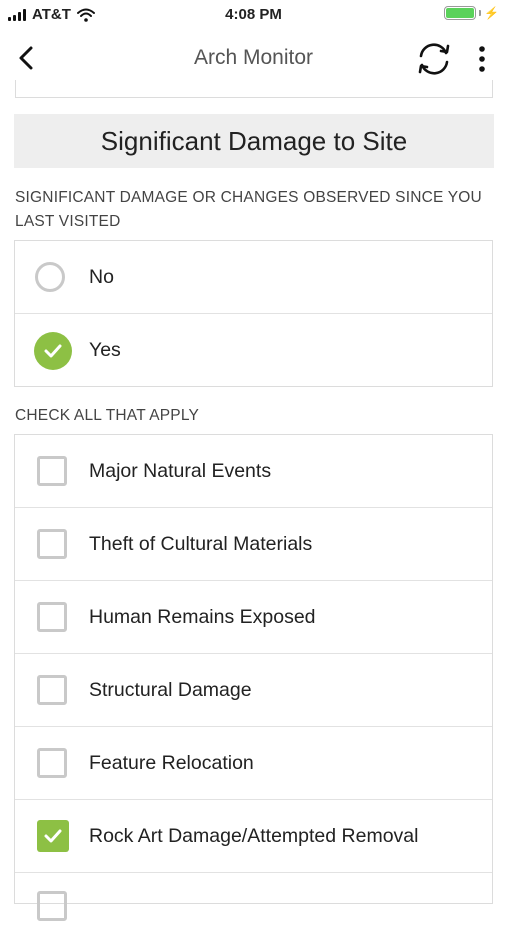 The width and height of the screenshot is (507, 946). Describe the element at coordinates (253, 690) in the screenshot. I see `checkbox-option-structural-damage: Structural Damage` at that location.